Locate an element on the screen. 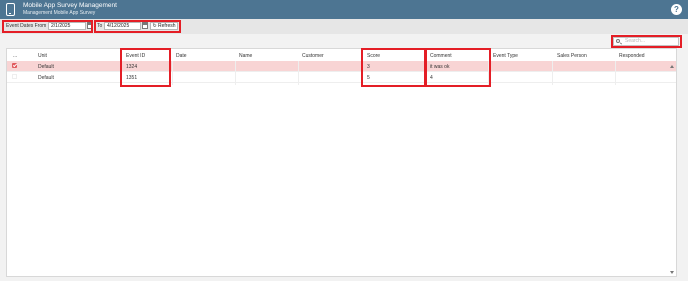 The image size is (688, 281). comment-cell: 4 is located at coordinates (431, 78).